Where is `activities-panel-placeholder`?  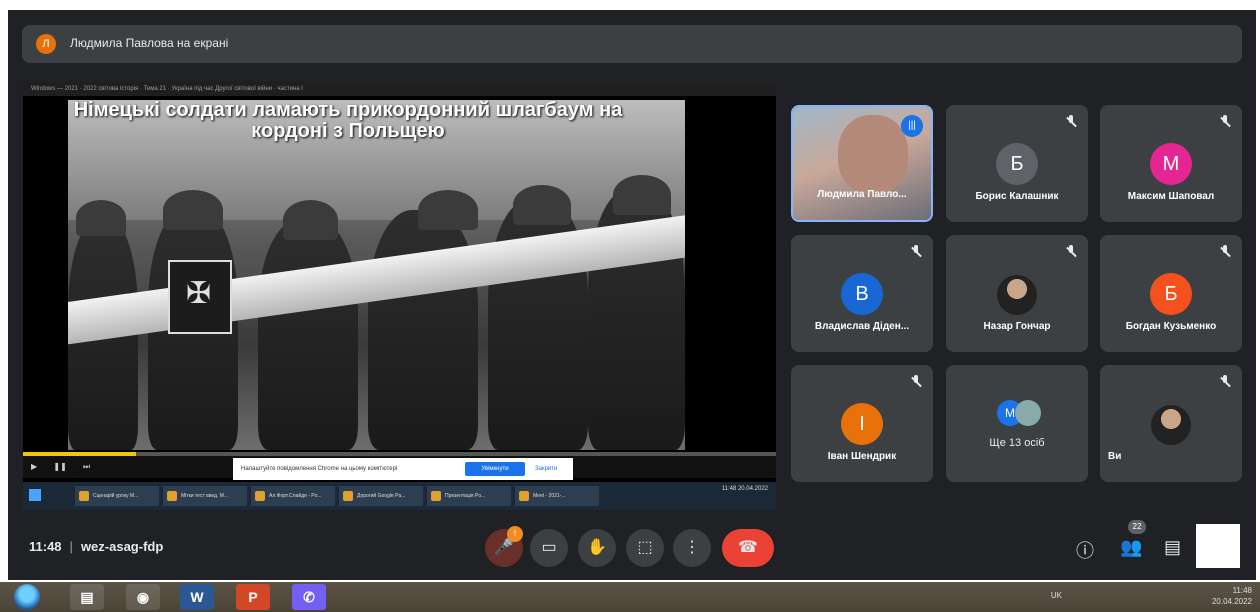 activities-panel-placeholder is located at coordinates (1218, 546).